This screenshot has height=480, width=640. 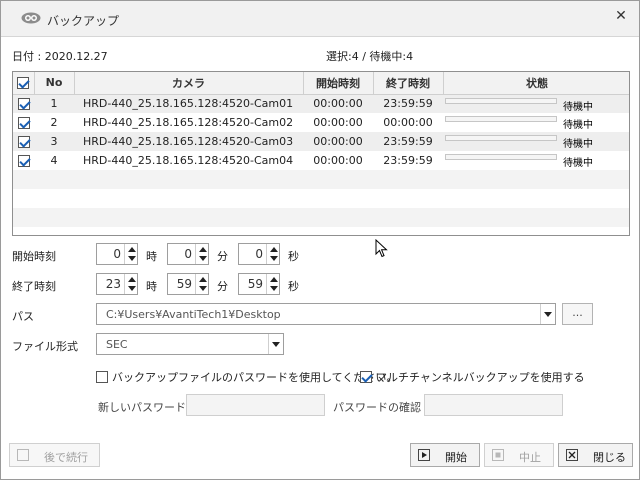 What do you see at coordinates (34, 256) in the screenshot?
I see `start-time-label: 開始時刻` at bounding box center [34, 256].